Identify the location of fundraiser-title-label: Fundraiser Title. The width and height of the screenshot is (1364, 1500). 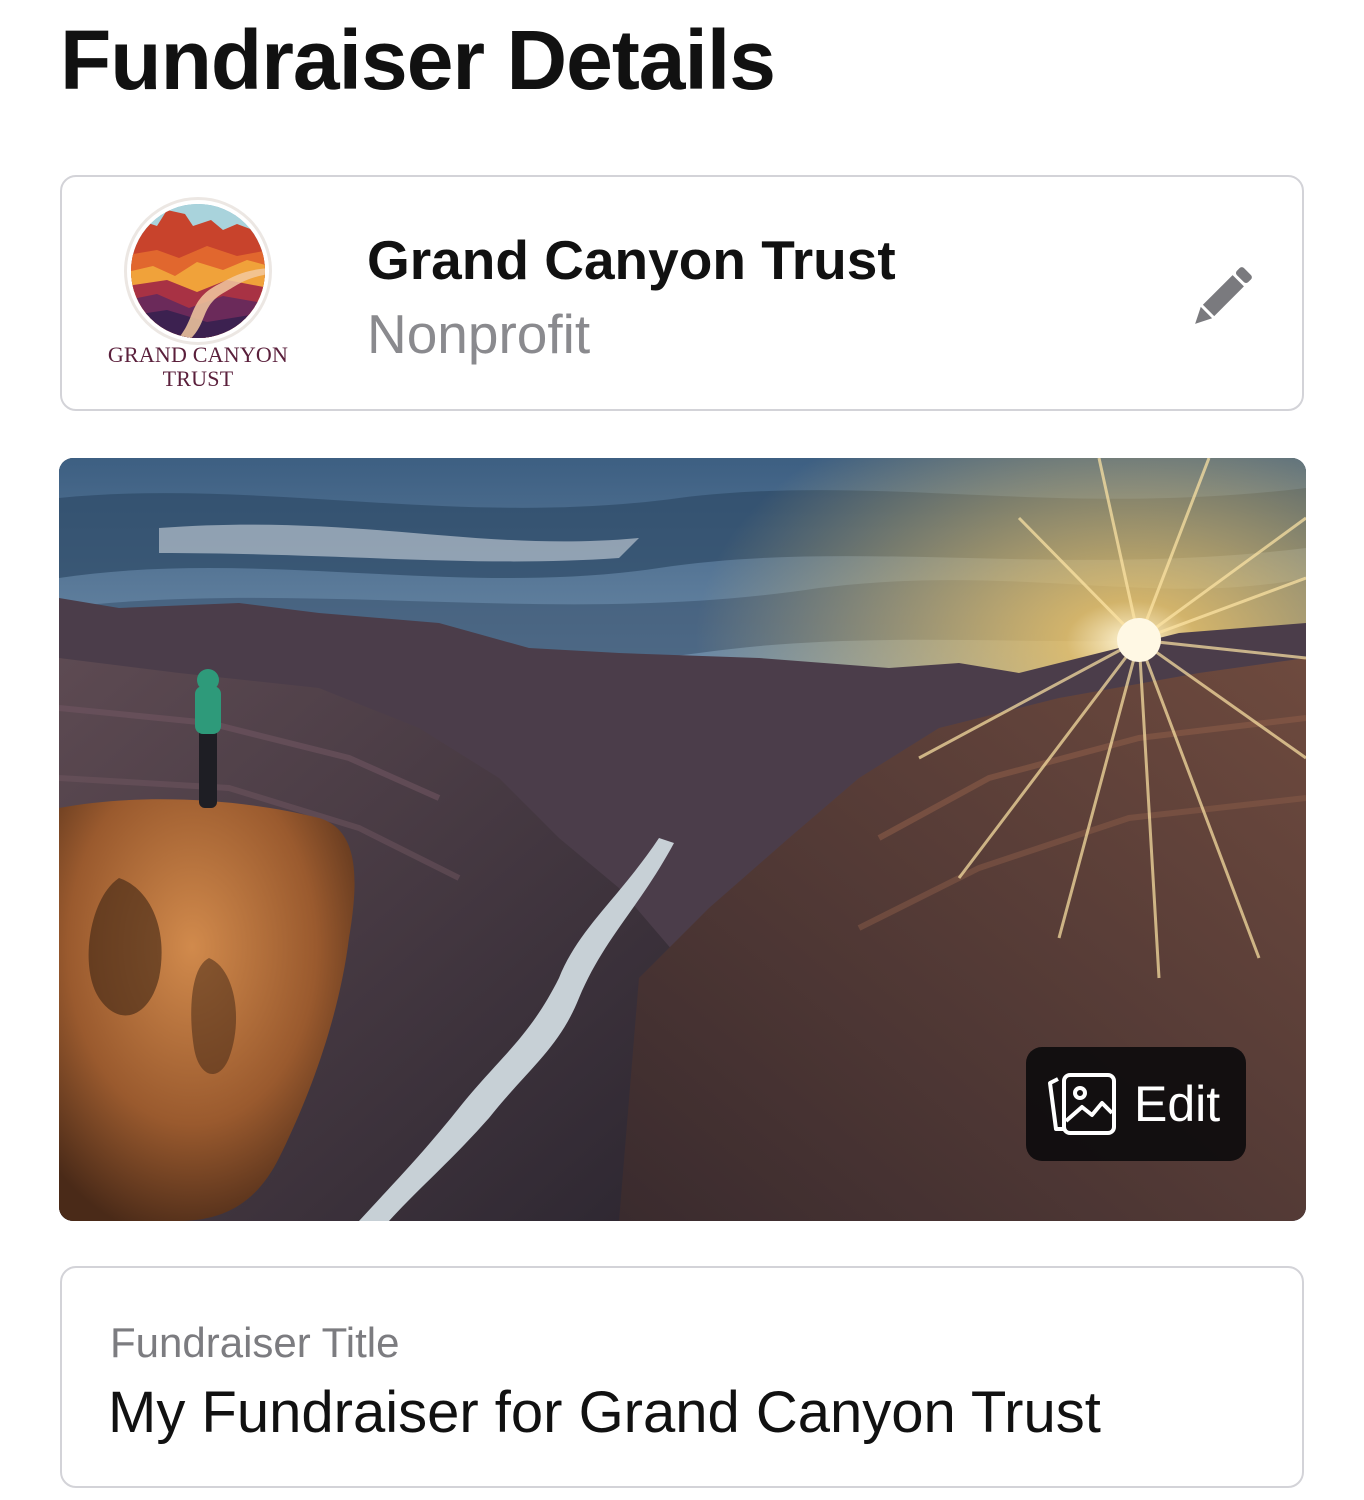
(255, 1342).